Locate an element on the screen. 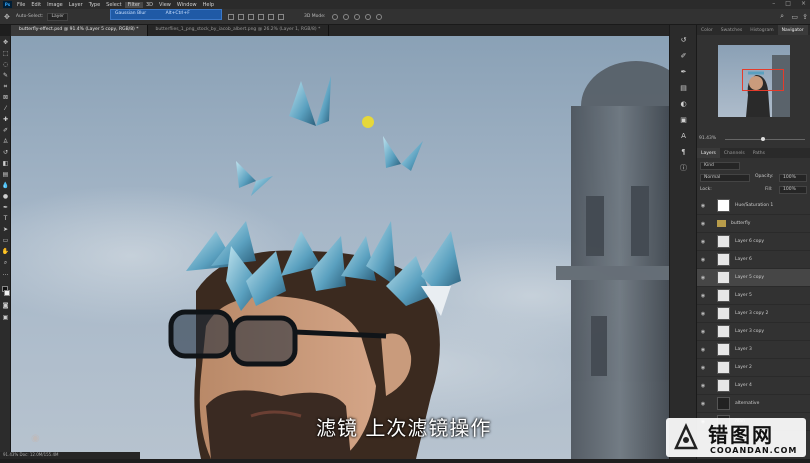 The width and height of the screenshot is (810, 463). layer-row: ◉ Layer 3 is located at coordinates (753, 350).